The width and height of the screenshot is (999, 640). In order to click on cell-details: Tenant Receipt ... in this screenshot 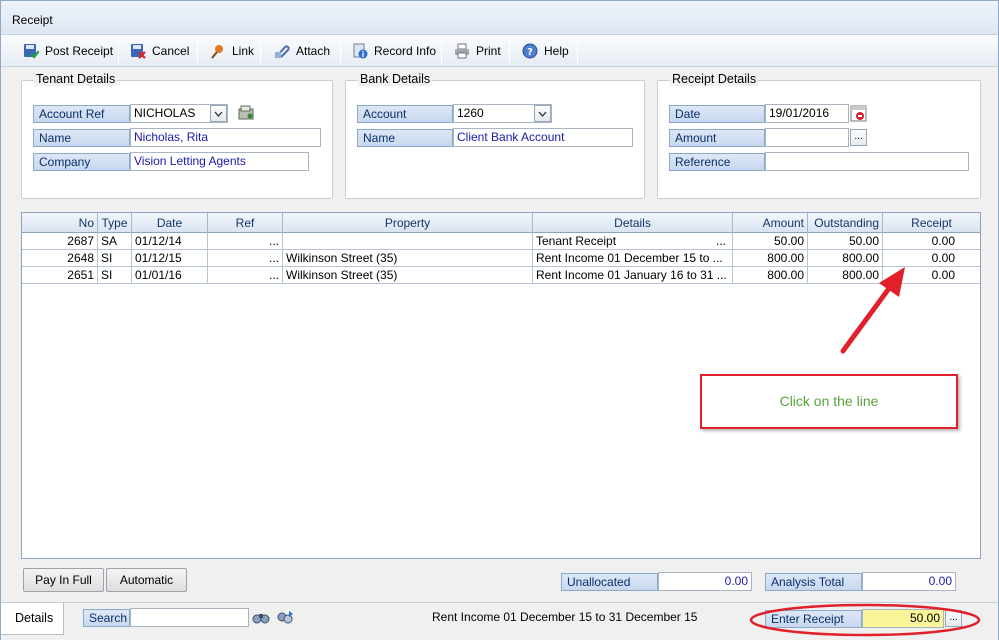, I will do `click(633, 241)`.